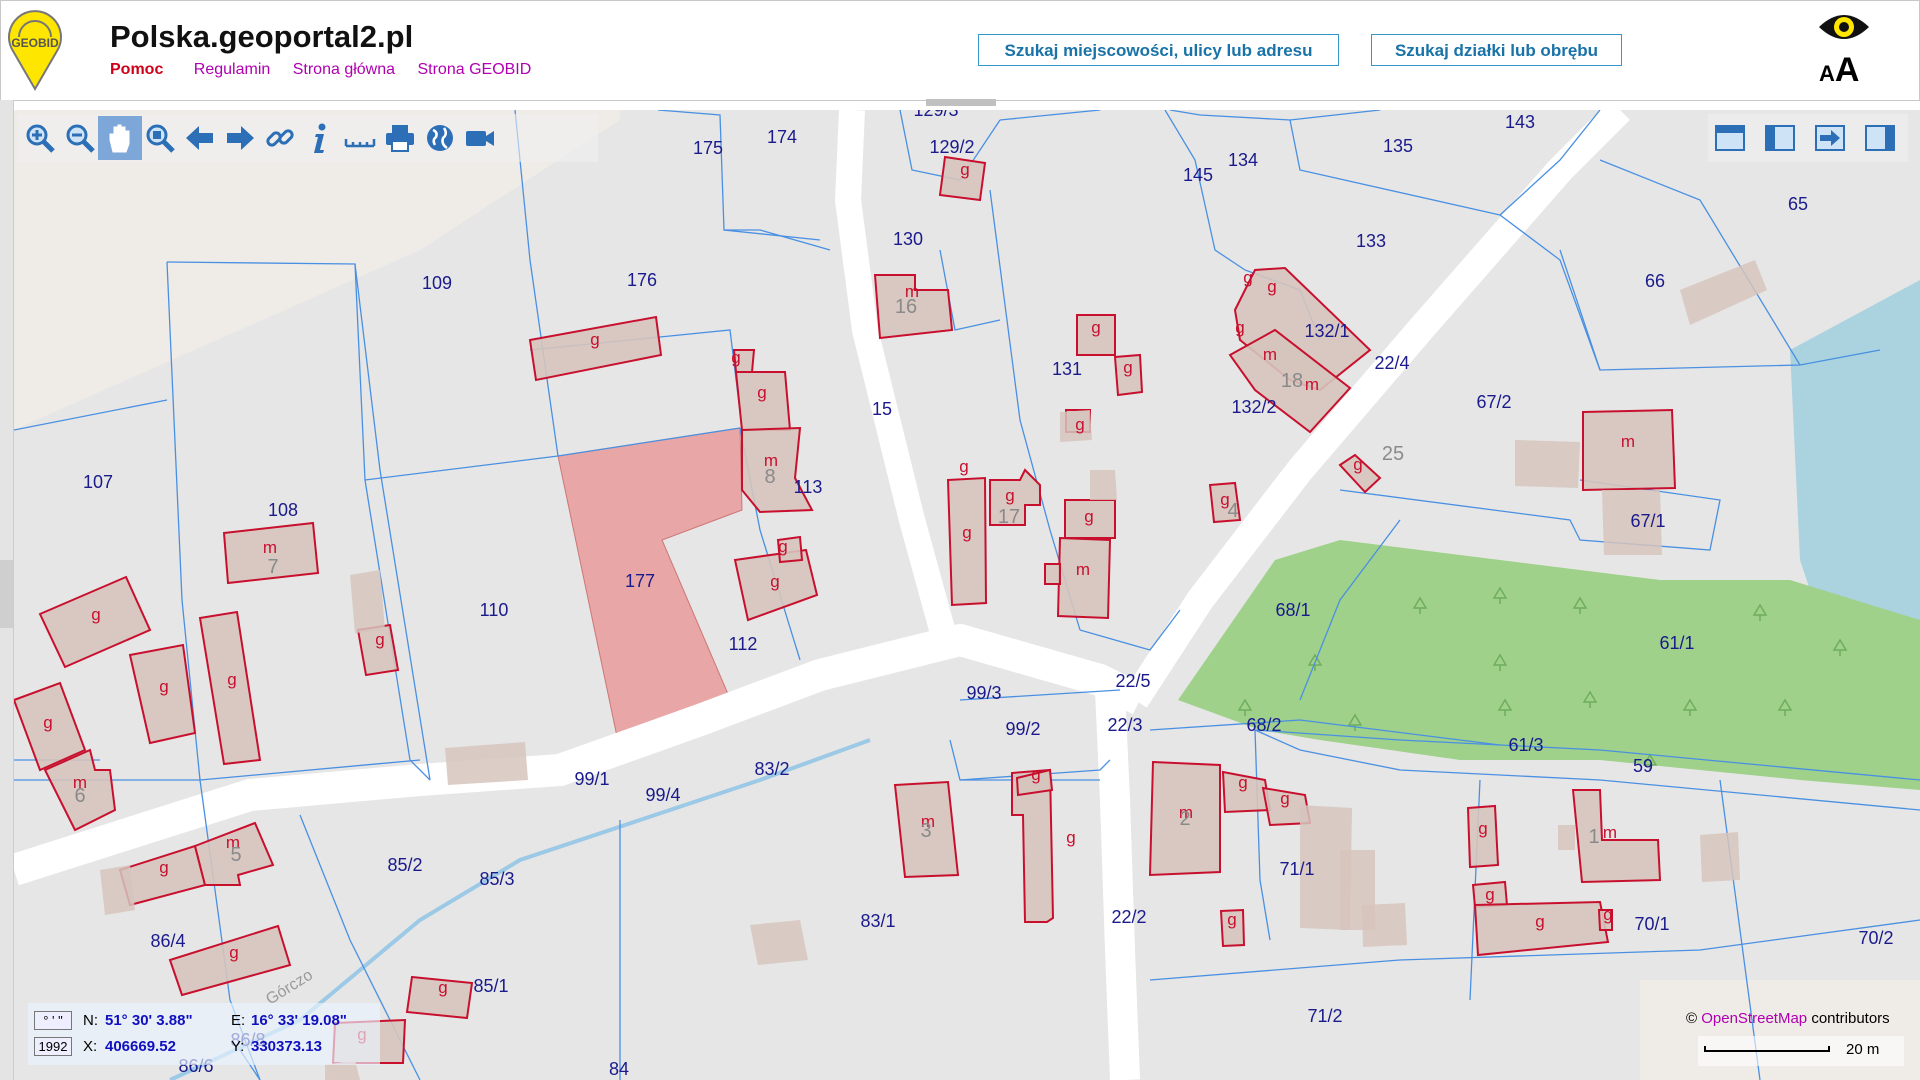 Image resolution: width=1920 pixels, height=1080 pixels. Describe the element at coordinates (1692, 1018) in the screenshot. I see `attribution-prefix: ©` at that location.